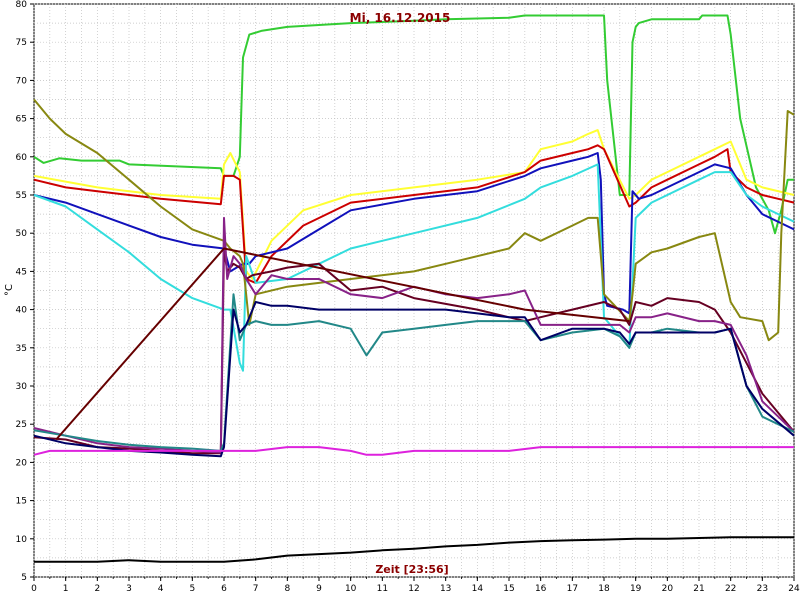 This screenshot has height=600, width=800. I want to click on y-tick-label: 50, so click(22, 234).